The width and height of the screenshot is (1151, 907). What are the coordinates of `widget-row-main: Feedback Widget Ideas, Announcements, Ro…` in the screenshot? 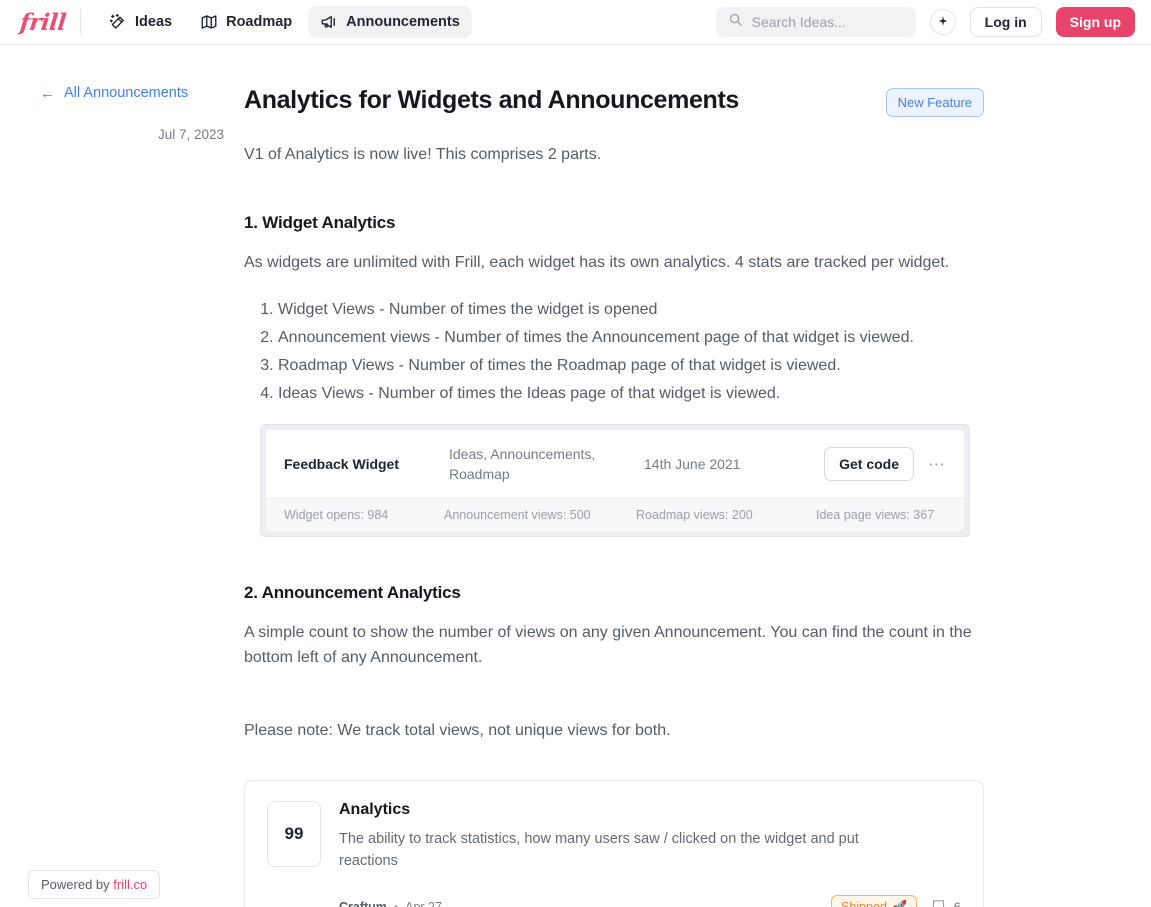 It's located at (615, 464).